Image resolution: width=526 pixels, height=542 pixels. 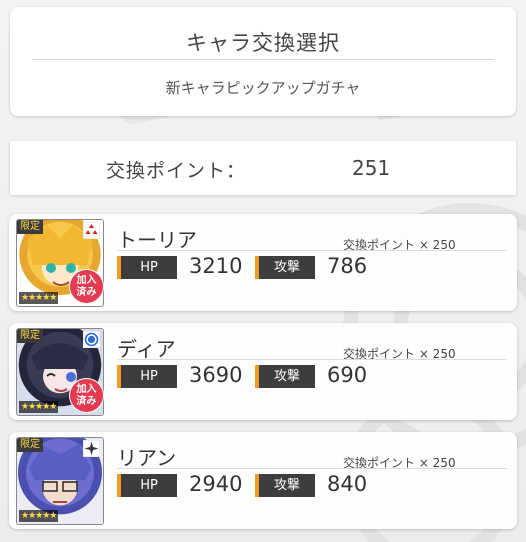 I want to click on exchange-points-label: 交換ポイント：, so click(x=176, y=171).